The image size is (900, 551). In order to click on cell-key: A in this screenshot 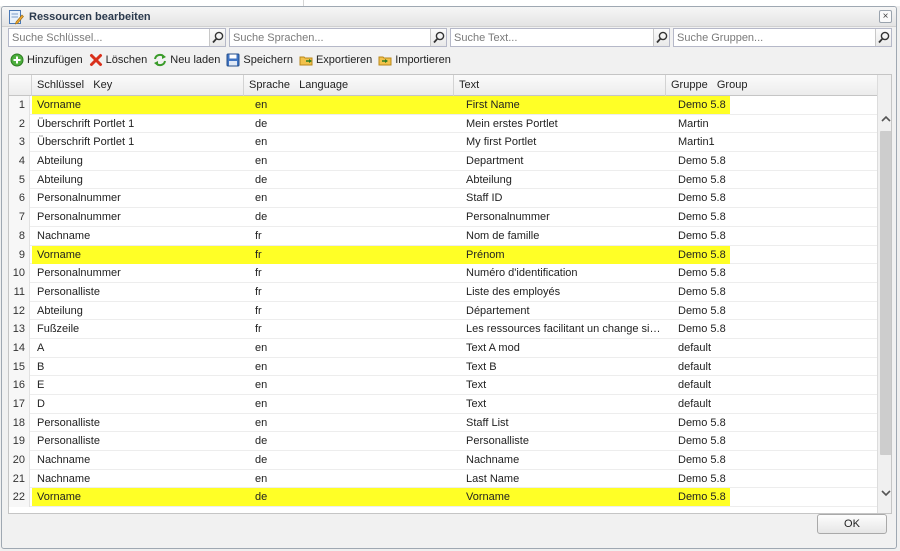, I will do `click(137, 348)`.